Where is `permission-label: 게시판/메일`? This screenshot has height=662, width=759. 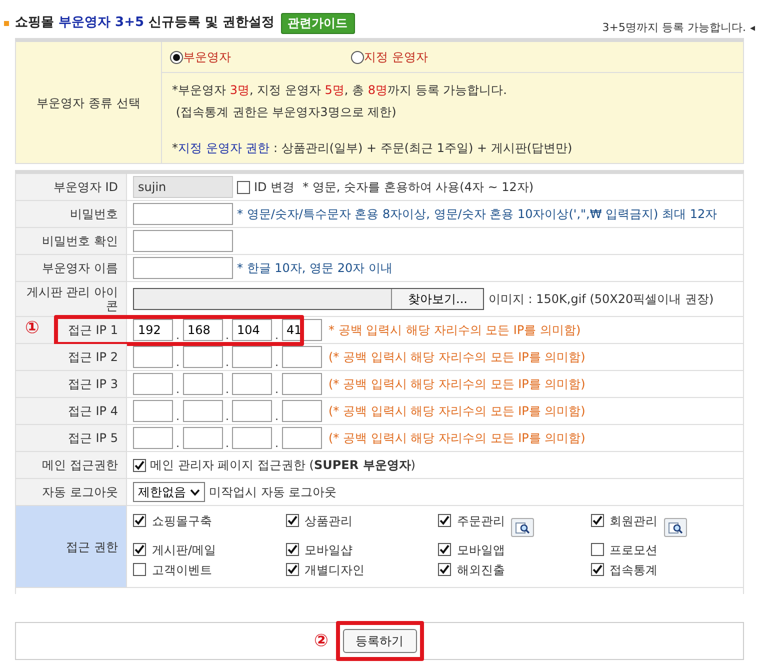 permission-label: 게시판/메일 is located at coordinates (184, 550).